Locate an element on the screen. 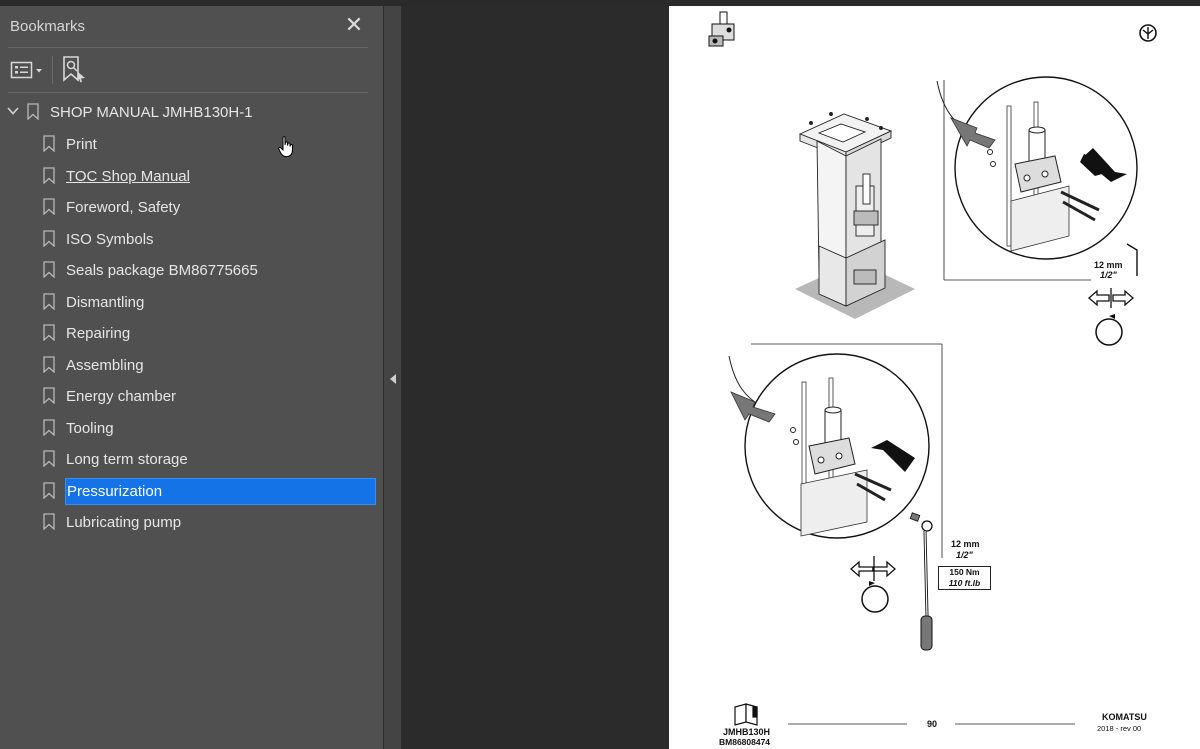 The height and width of the screenshot is (749, 1200). bookmark-item-long-term-storage: Long term storage is located at coordinates (191, 459).